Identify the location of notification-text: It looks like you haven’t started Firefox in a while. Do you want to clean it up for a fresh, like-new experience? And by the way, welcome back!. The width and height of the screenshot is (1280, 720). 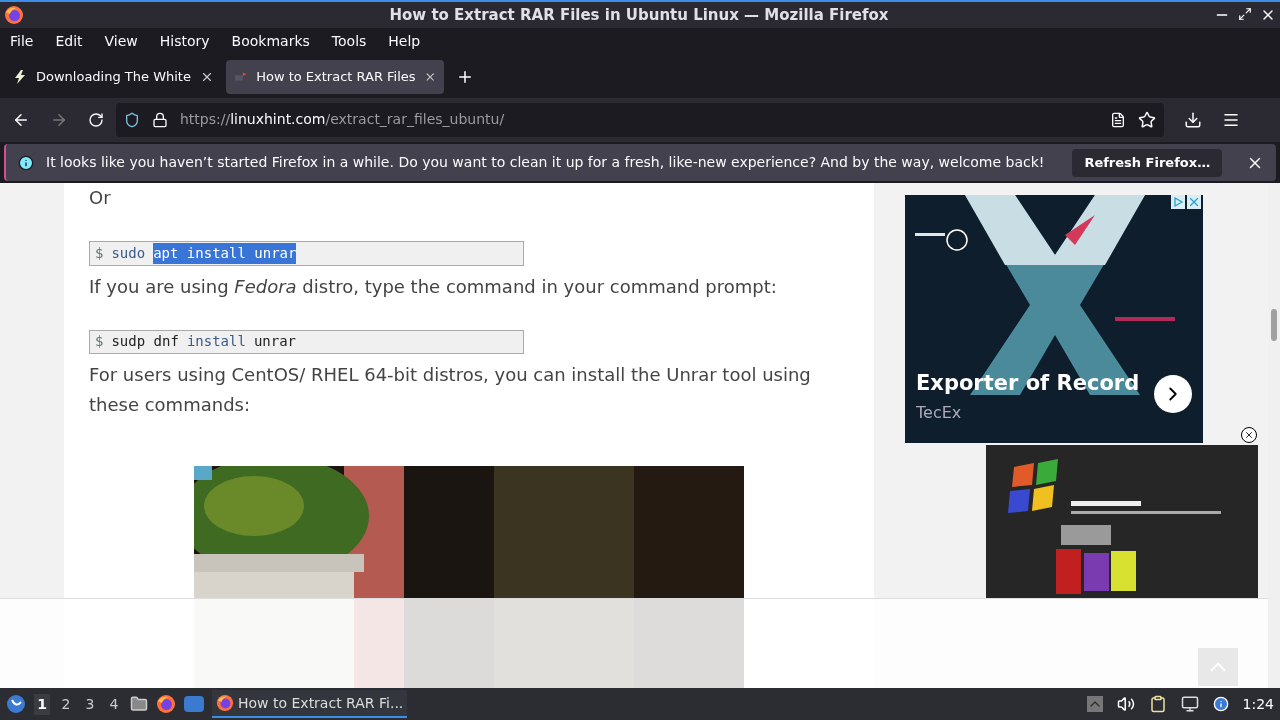
(545, 163).